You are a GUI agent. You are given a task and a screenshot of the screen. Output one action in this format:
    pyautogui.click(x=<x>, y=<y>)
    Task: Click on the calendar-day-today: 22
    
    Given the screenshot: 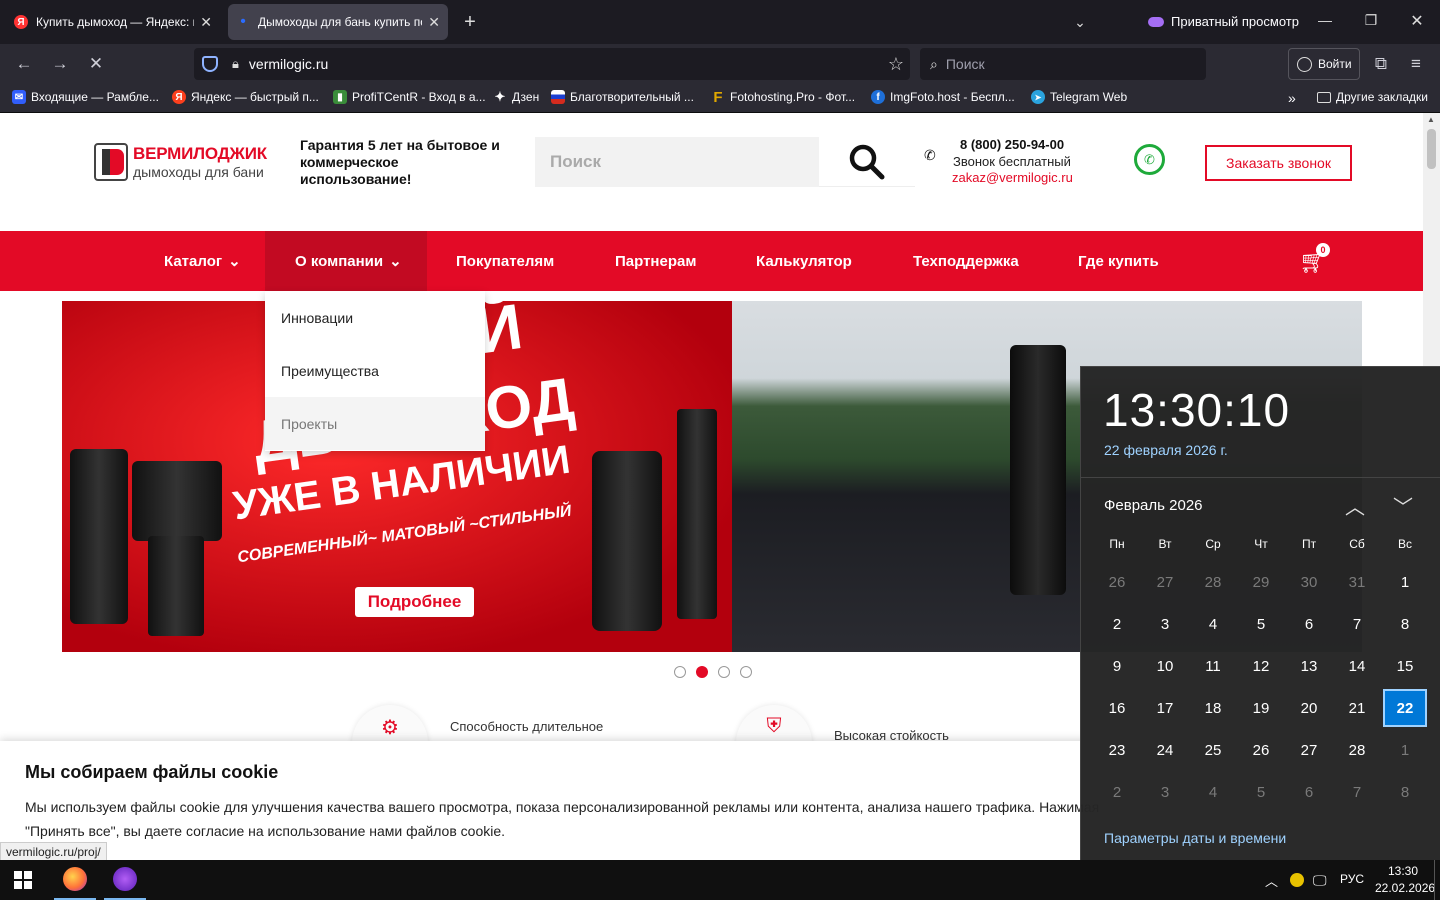 What is the action you would take?
    pyautogui.click(x=1405, y=708)
    